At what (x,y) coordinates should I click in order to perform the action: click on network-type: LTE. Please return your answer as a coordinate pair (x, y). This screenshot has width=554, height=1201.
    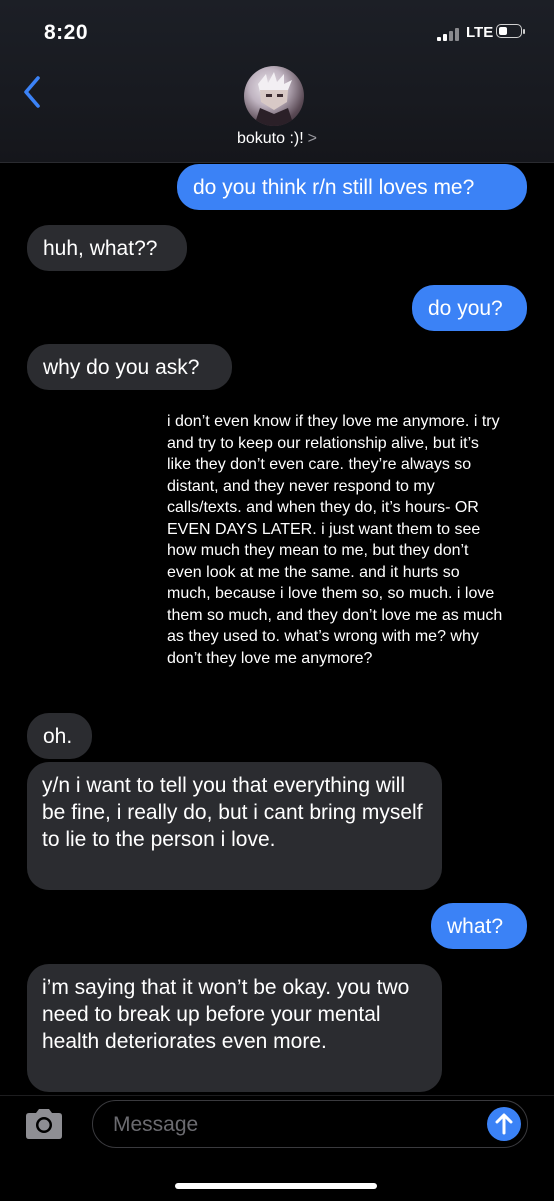
    Looking at the image, I should click on (480, 32).